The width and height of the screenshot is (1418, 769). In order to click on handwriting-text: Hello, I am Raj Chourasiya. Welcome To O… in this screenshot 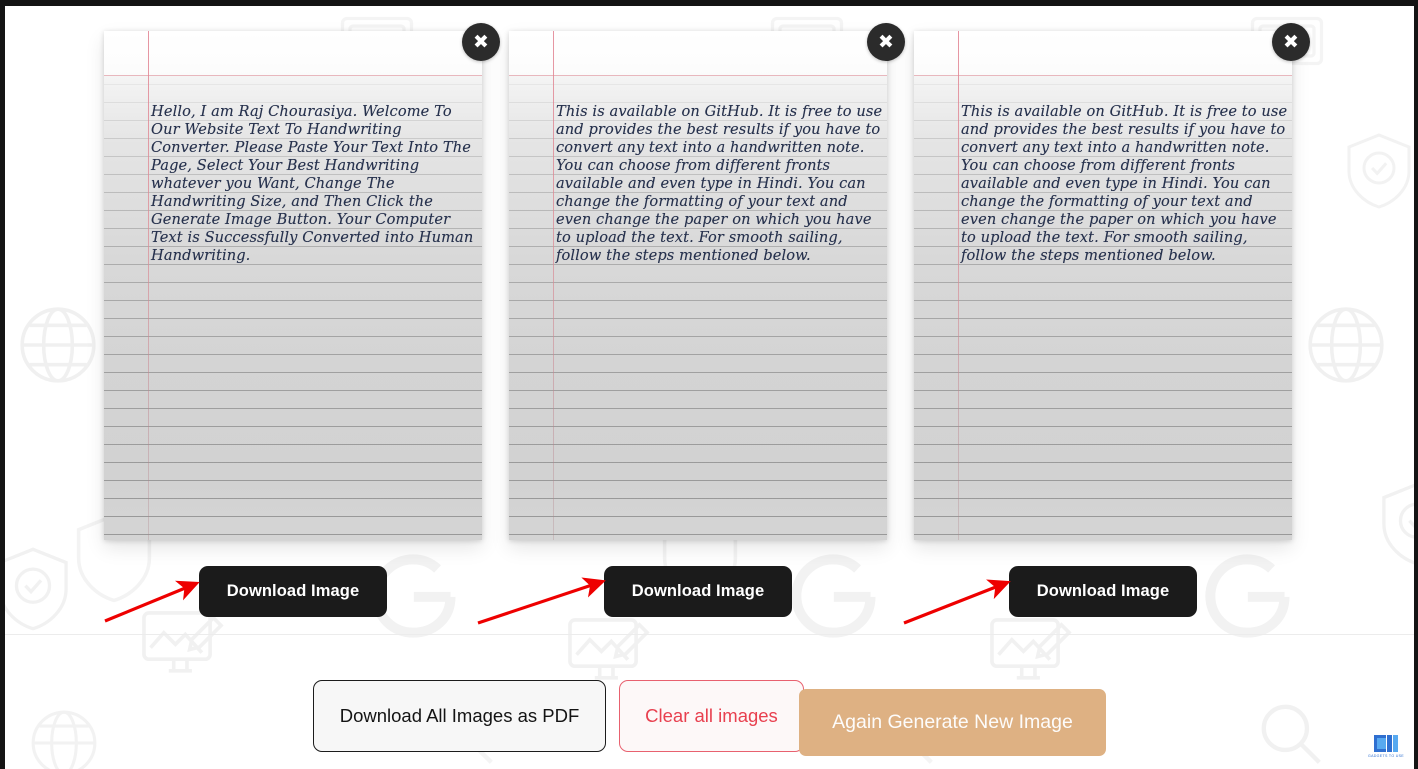, I will do `click(315, 183)`.